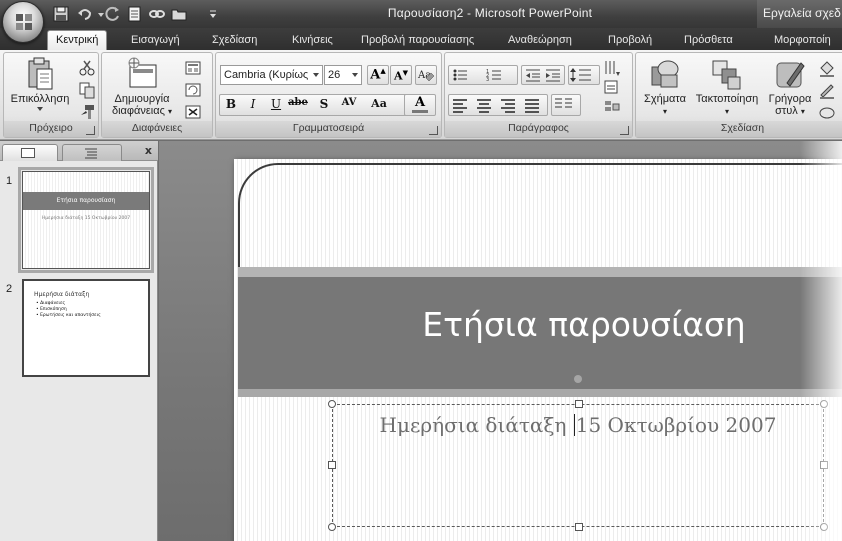  What do you see at coordinates (708, 41) in the screenshot?
I see `tab-add-ins: Πρόσθετα` at bounding box center [708, 41].